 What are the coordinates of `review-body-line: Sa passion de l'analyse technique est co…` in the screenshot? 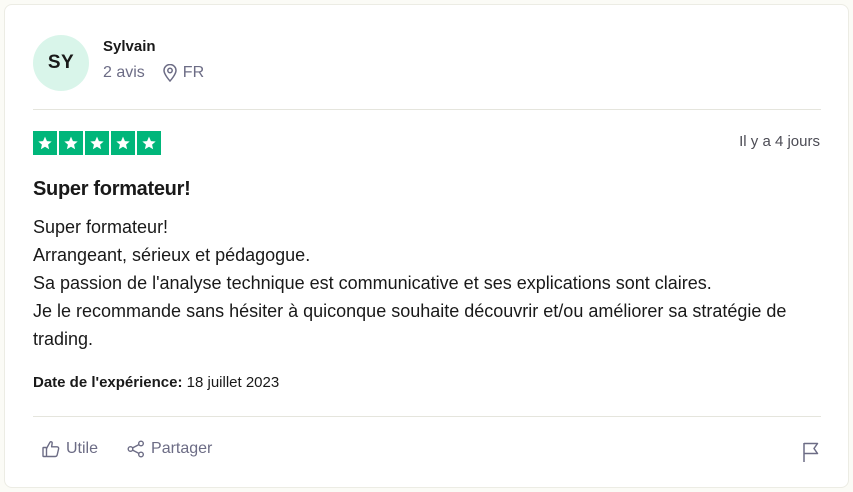 It's located at (372, 283).